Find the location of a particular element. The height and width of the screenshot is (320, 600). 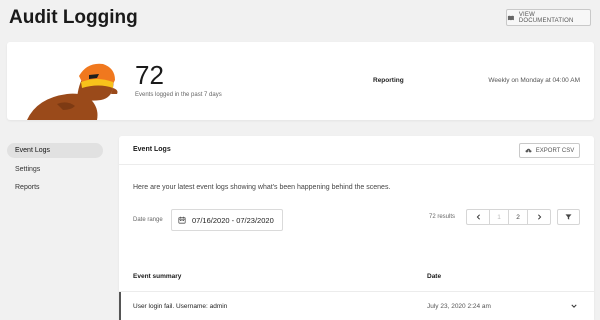

sidebar-item-reports: Reports is located at coordinates (55, 187).